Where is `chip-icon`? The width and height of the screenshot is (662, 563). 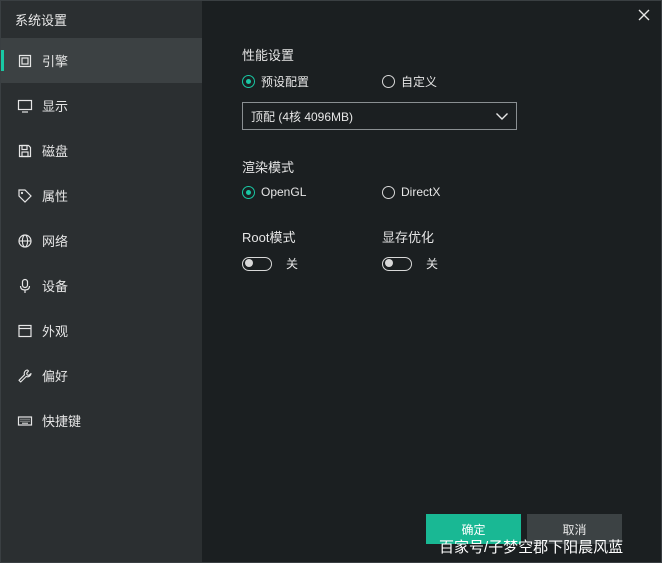
chip-icon is located at coordinates (25, 61).